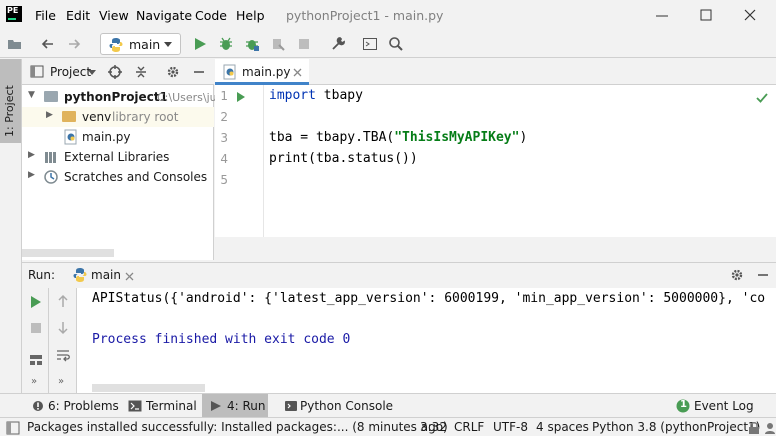  What do you see at coordinates (278, 44) in the screenshot?
I see `profile-icon` at bounding box center [278, 44].